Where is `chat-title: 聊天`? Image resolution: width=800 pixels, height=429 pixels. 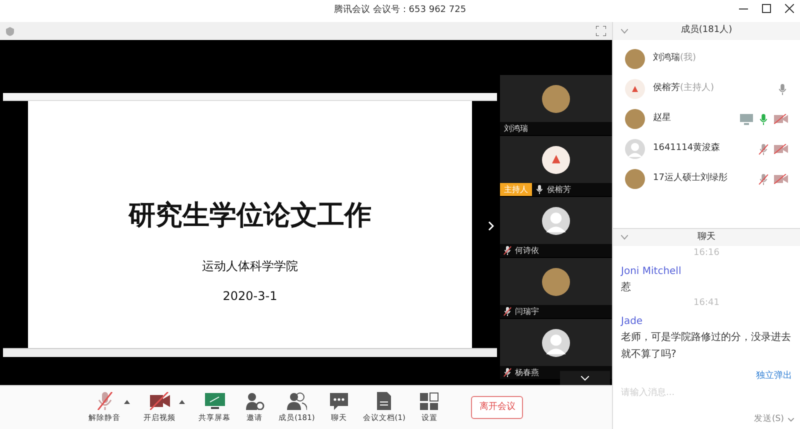
chat-title: 聊天 is located at coordinates (707, 237).